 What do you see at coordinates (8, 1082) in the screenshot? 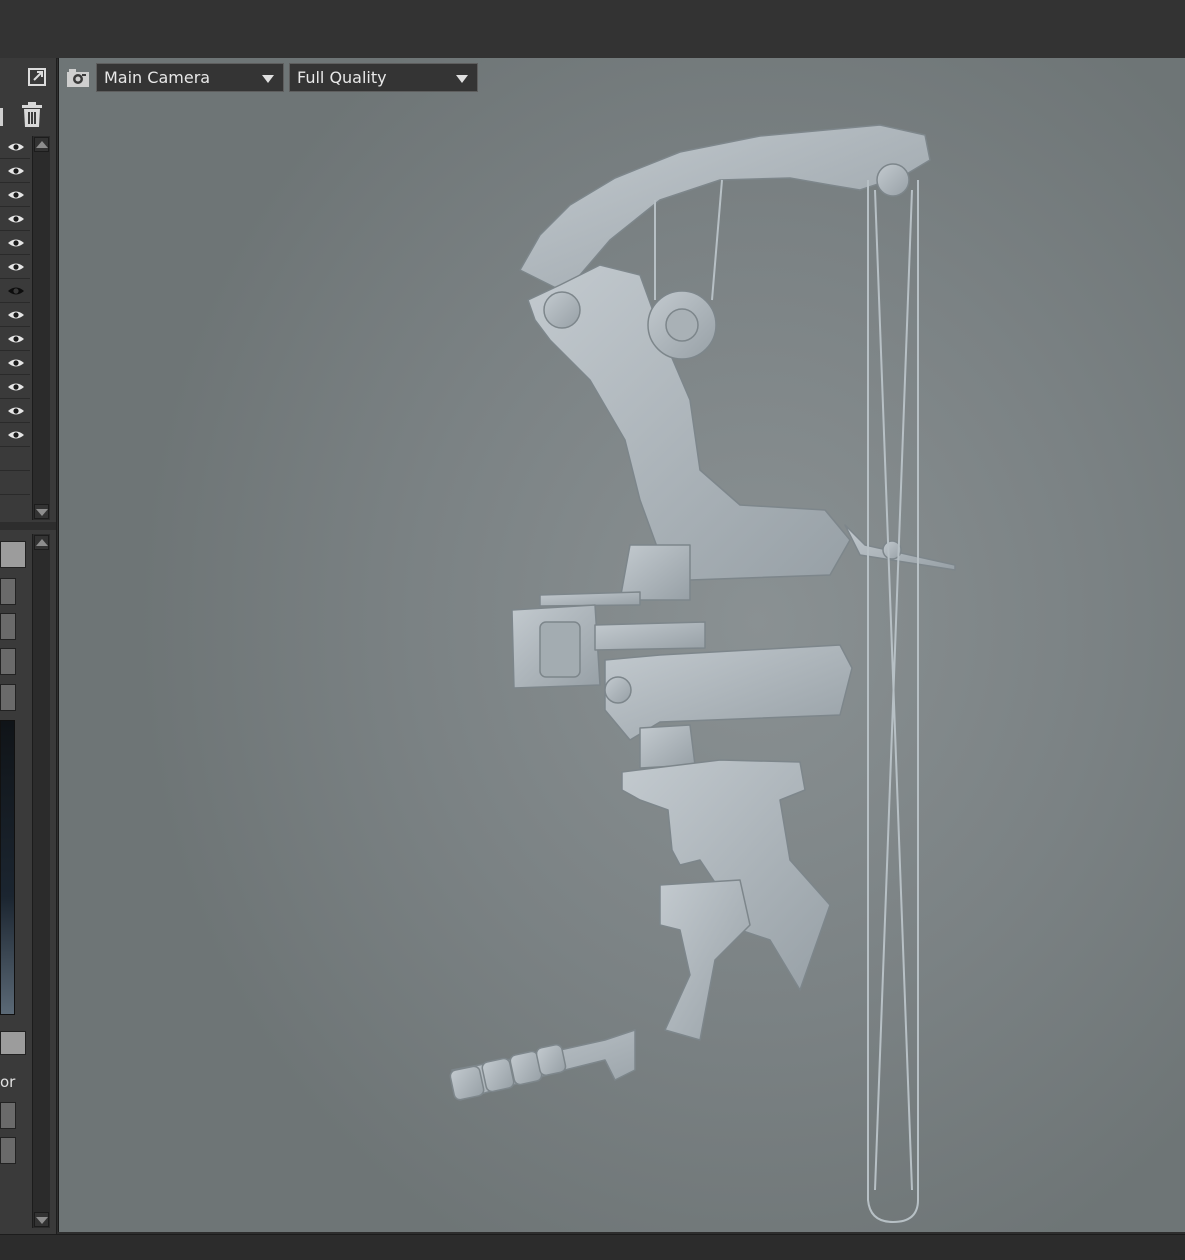
I see `property-label: or` at bounding box center [8, 1082].